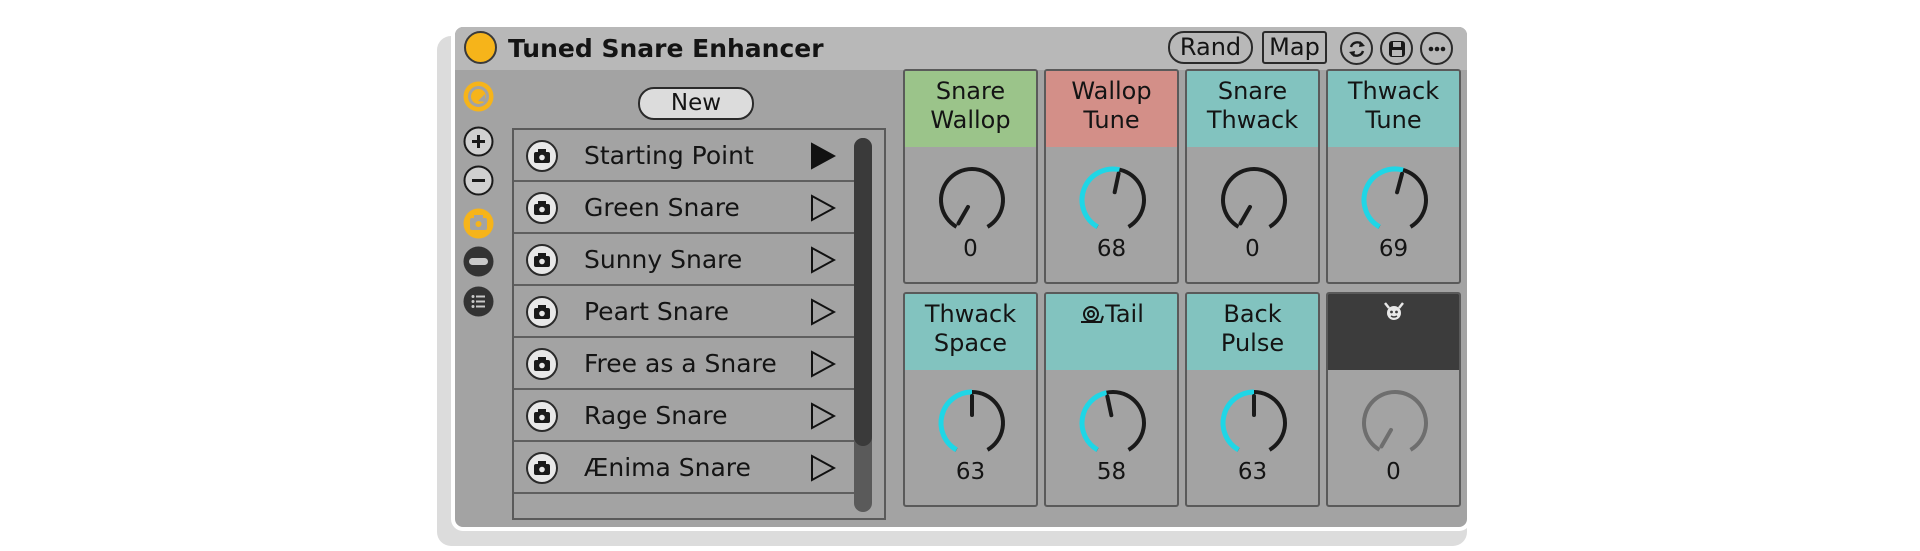  What do you see at coordinates (478, 261) in the screenshot?
I see `random-icon` at bounding box center [478, 261].